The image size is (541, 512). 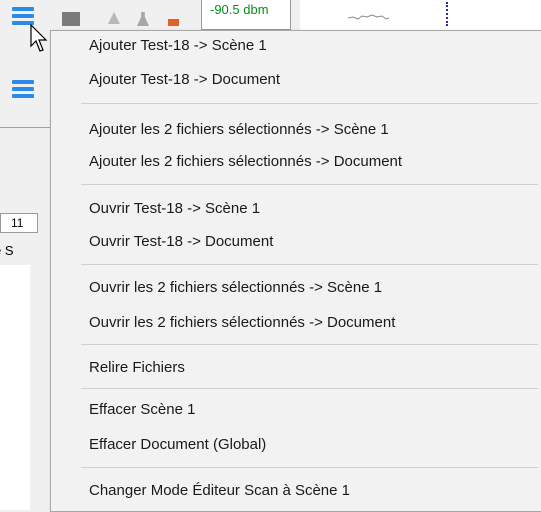 What do you see at coordinates (19, 223) in the screenshot?
I see `tab-11: 11` at bounding box center [19, 223].